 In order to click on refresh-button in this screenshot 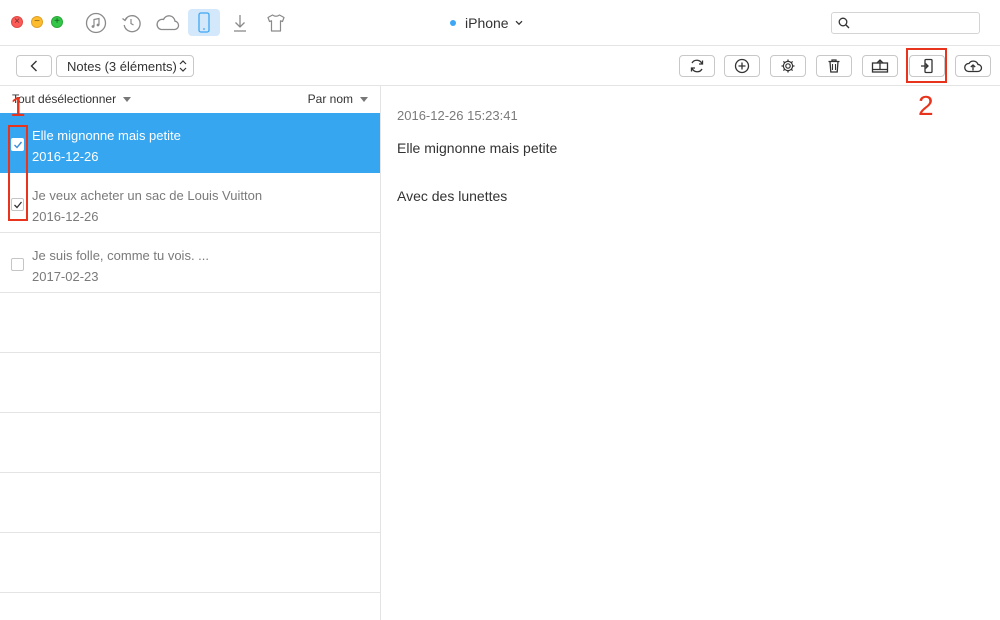, I will do `click(697, 66)`.